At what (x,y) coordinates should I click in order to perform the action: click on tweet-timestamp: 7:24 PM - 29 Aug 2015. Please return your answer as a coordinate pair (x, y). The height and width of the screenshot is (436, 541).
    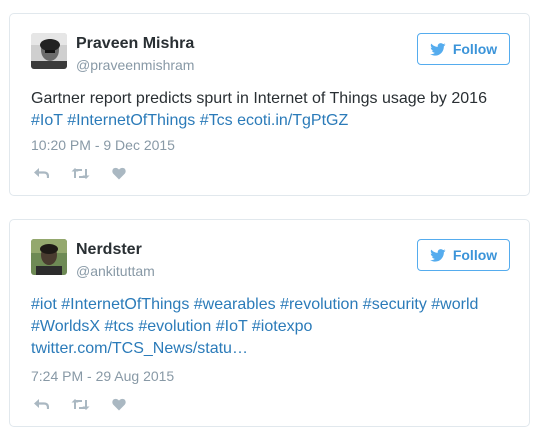
    Looking at the image, I should click on (102, 376).